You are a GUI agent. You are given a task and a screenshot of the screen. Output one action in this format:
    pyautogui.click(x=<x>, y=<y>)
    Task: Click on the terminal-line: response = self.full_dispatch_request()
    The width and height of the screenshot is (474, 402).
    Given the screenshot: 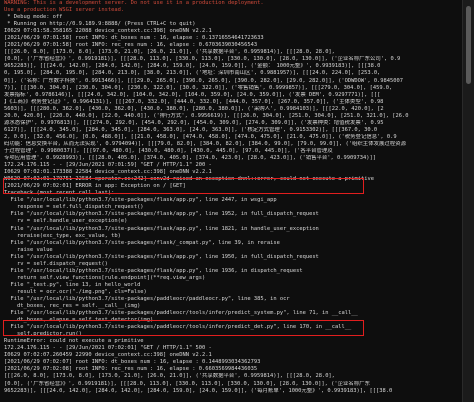 What is the action you would take?
    pyautogui.click(x=74, y=207)
    